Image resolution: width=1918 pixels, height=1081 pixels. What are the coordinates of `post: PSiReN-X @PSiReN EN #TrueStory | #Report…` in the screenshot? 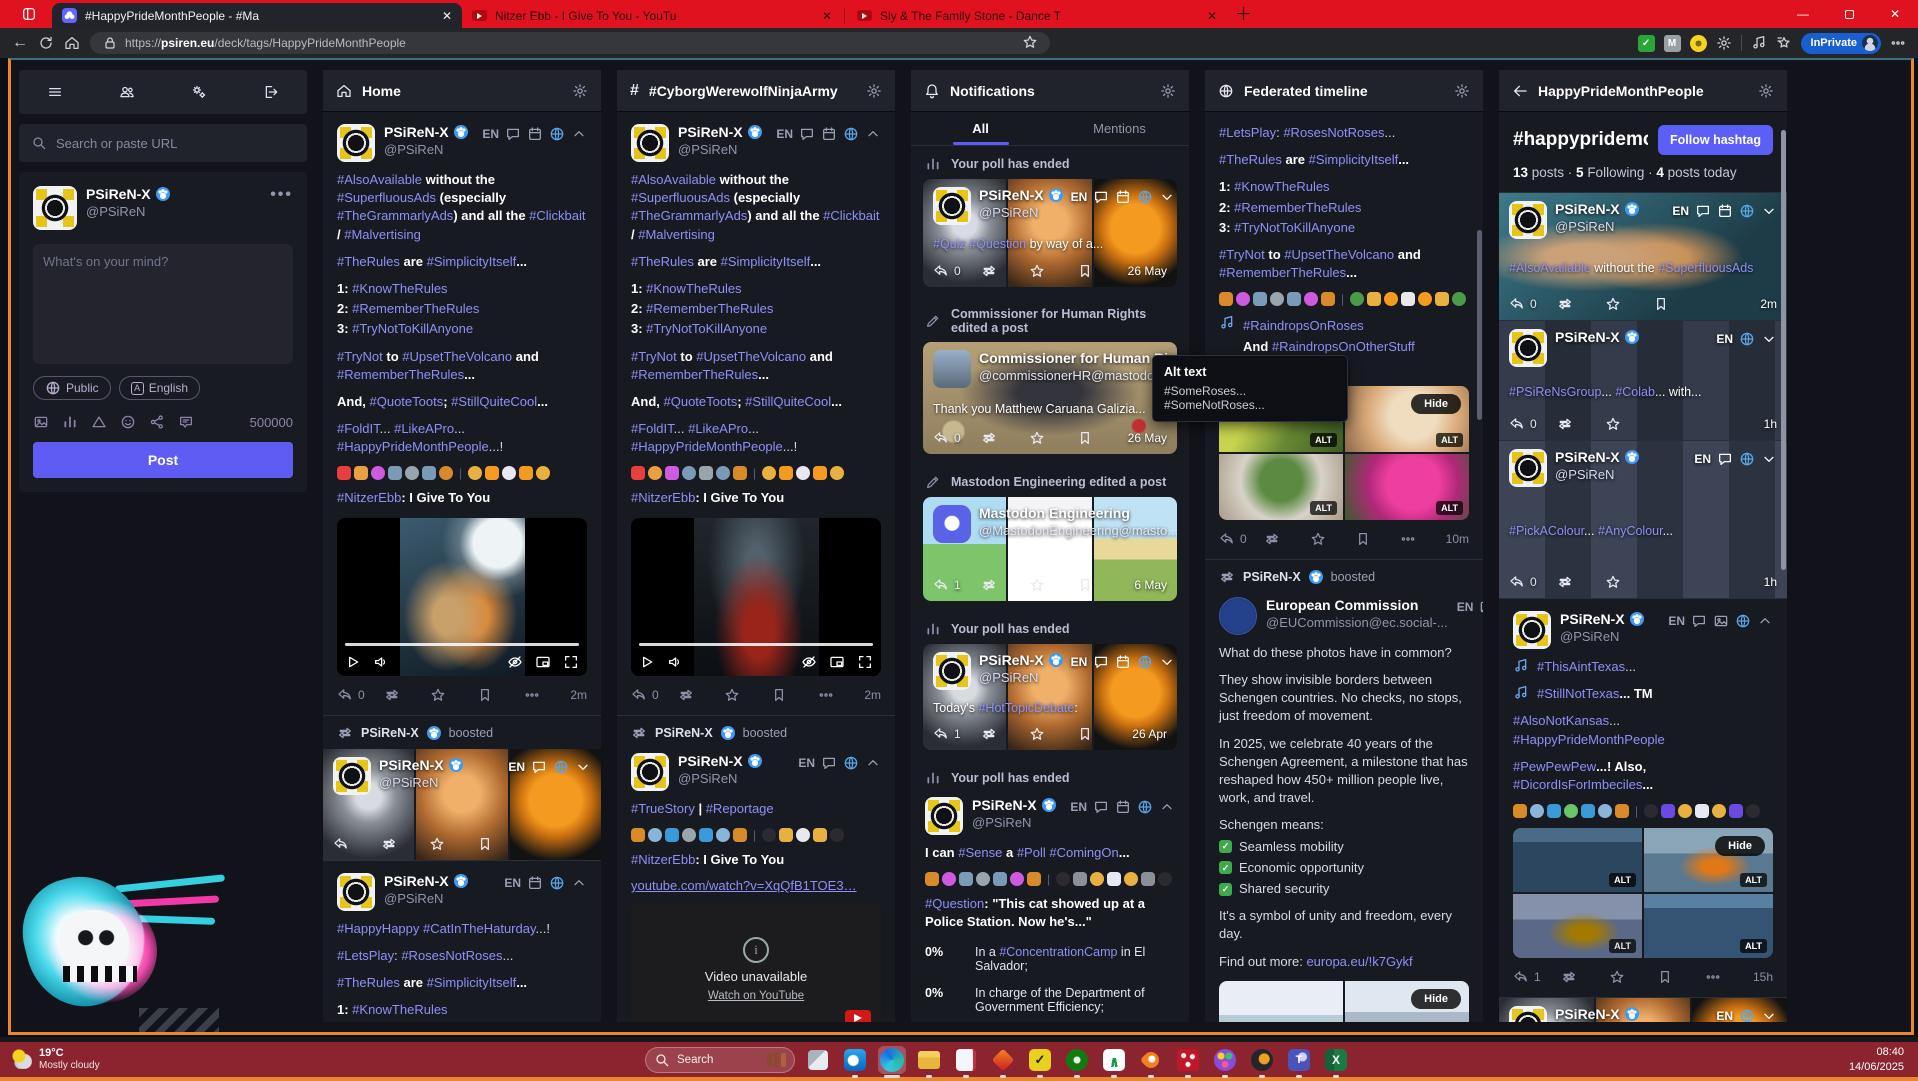 It's located at (756, 881).